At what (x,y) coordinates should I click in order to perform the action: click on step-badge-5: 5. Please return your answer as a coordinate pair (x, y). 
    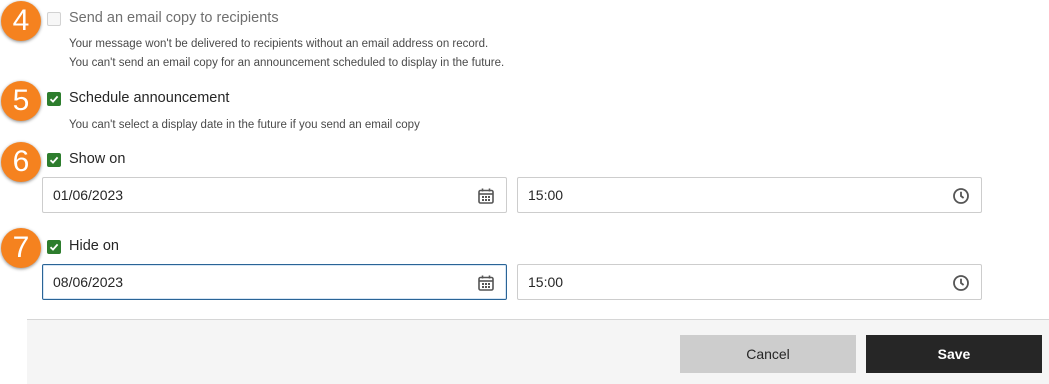
    Looking at the image, I should click on (21, 101).